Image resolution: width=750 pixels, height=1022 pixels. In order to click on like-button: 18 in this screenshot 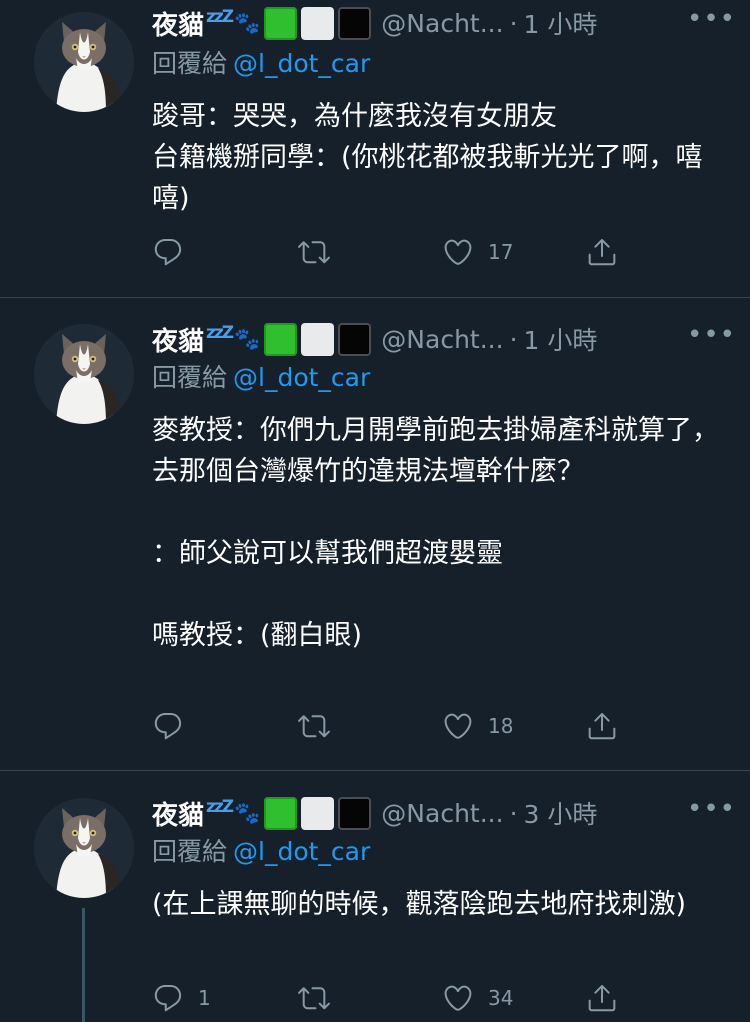, I will do `click(477, 726)`.